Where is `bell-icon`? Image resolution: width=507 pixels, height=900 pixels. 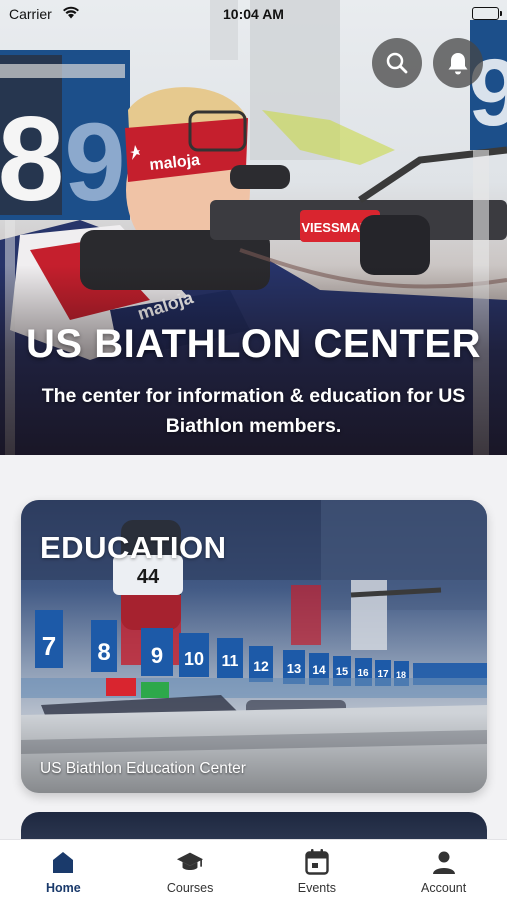 bell-icon is located at coordinates (458, 64).